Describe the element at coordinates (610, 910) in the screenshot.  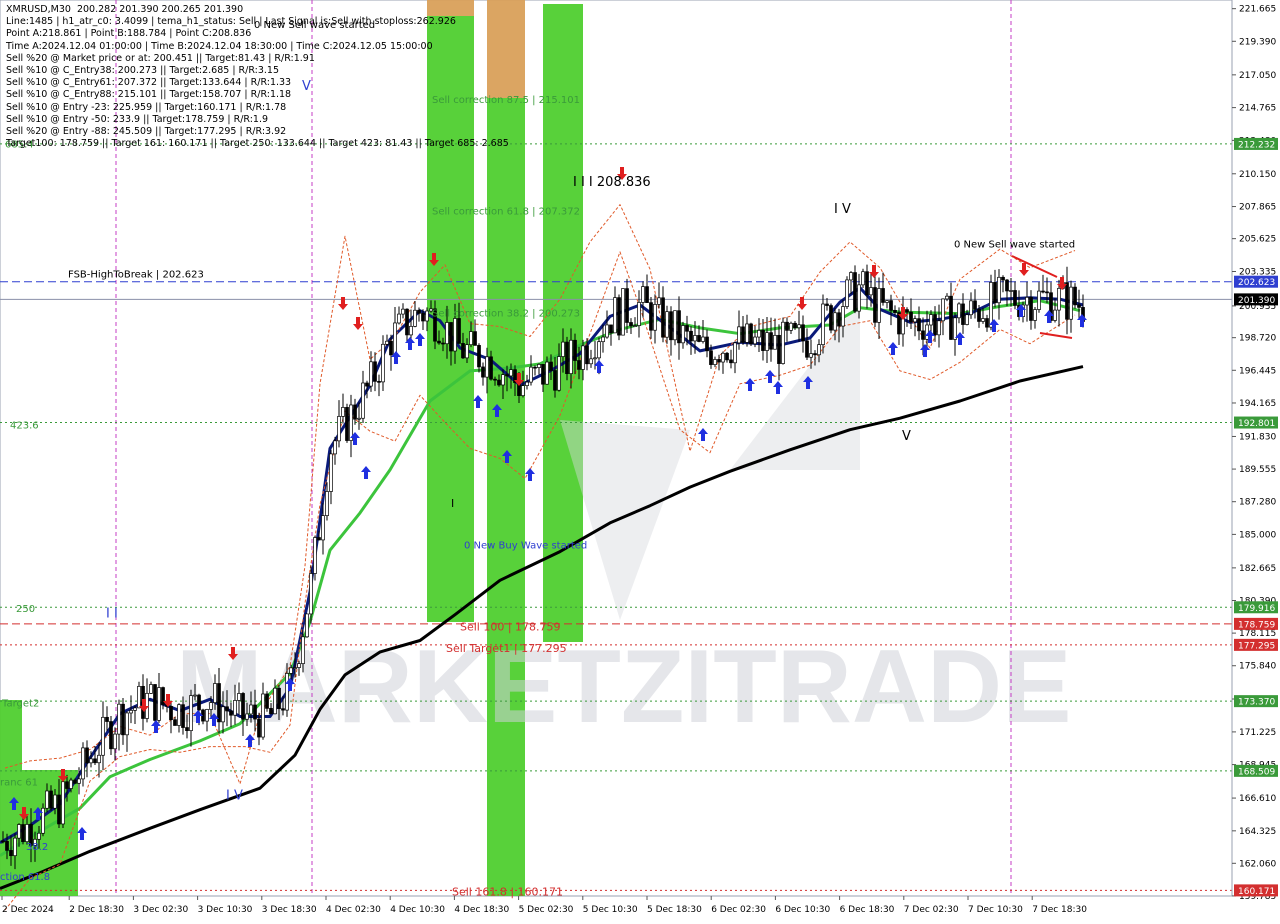
I see `x-tick-label: 5 Dec 10:30` at that location.